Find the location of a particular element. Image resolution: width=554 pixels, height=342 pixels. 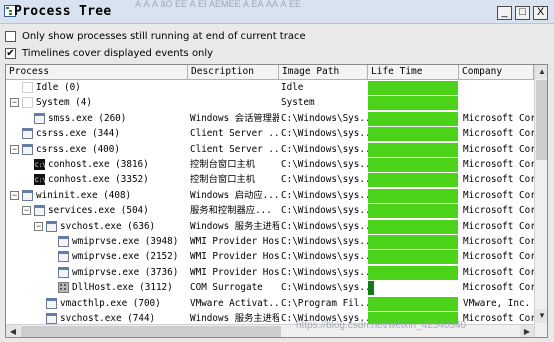

column-header-life-time: Life Time is located at coordinates (413, 72).